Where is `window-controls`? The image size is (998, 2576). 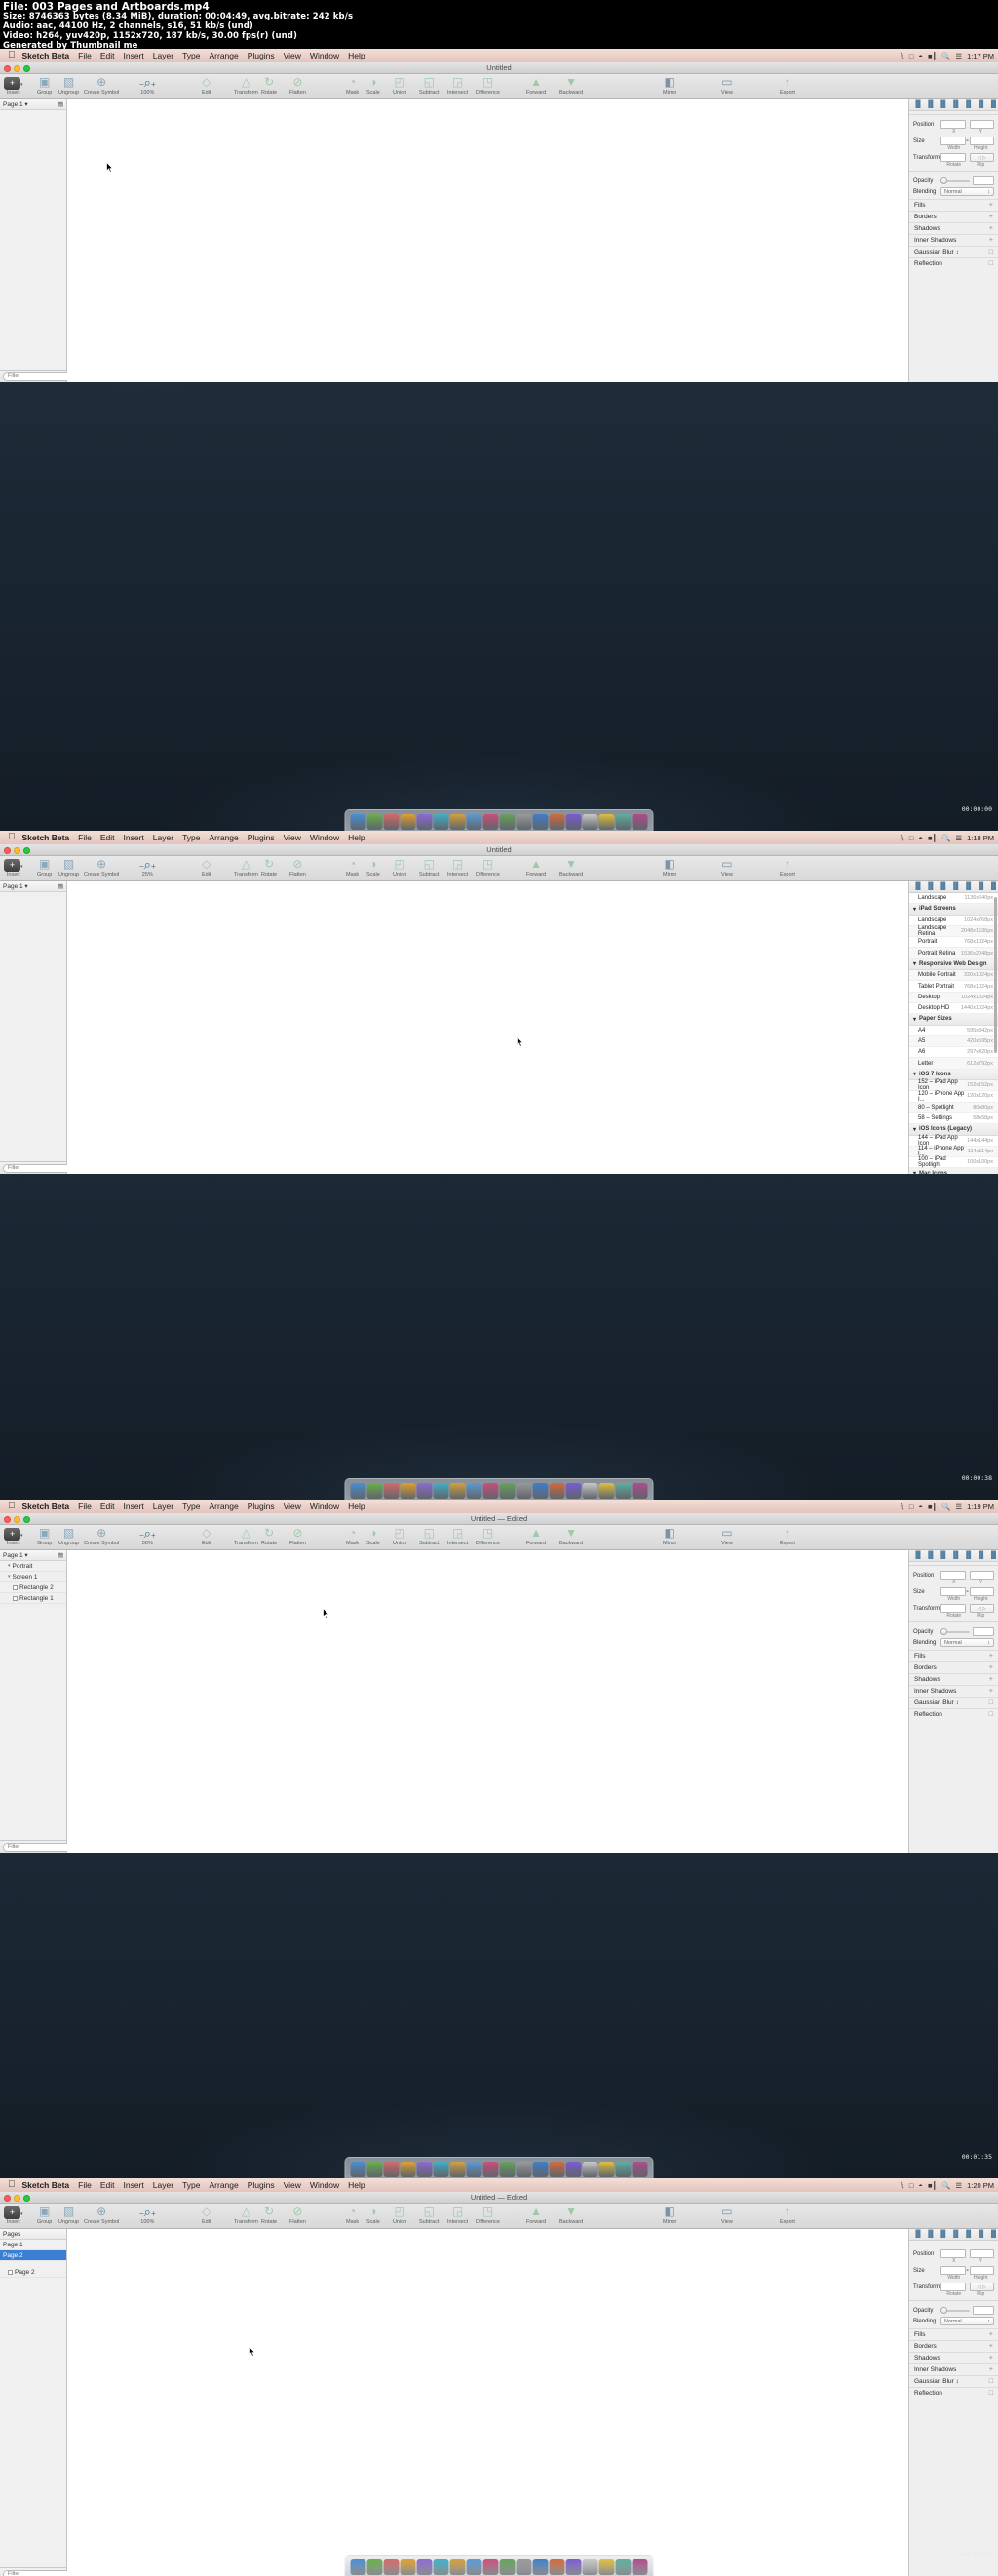
window-controls is located at coordinates (17, 1519).